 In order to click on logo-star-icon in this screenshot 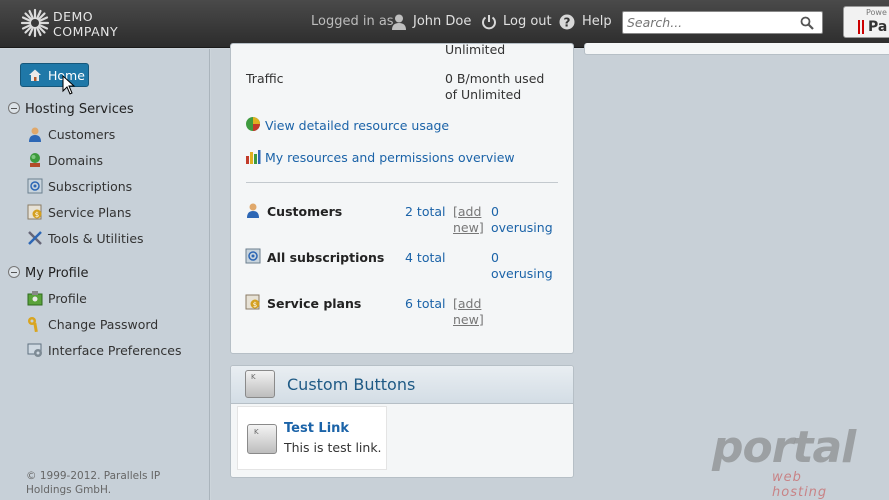, I will do `click(35, 23)`.